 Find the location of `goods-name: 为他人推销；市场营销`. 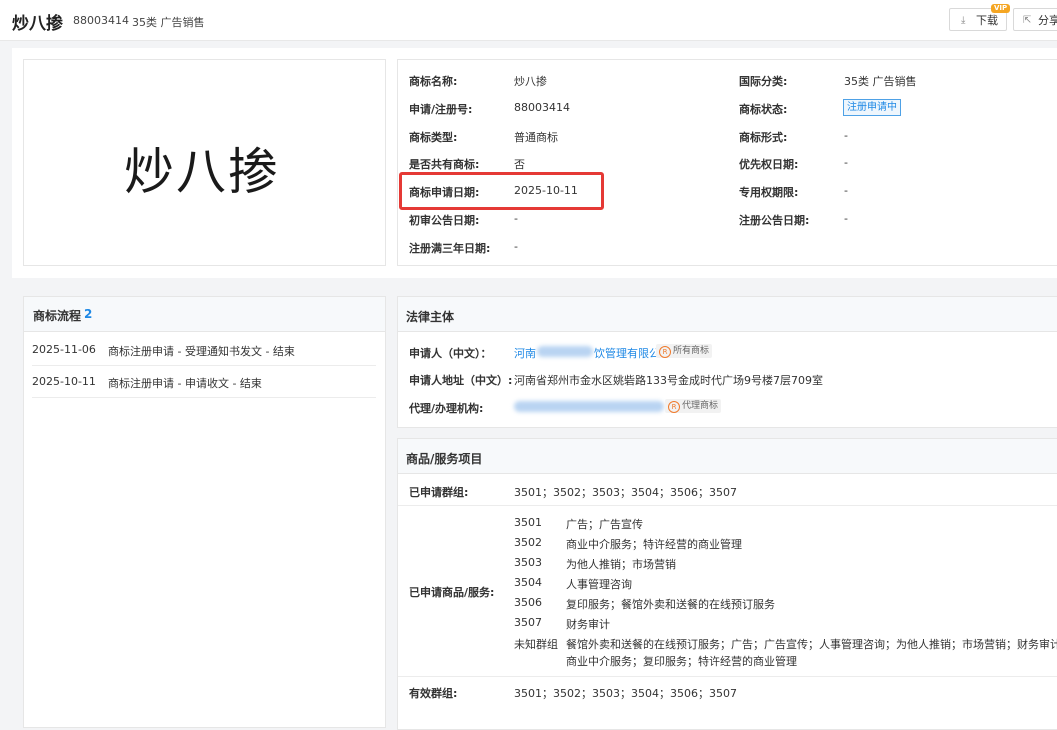

goods-name: 为他人推销；市场营销 is located at coordinates (621, 564).